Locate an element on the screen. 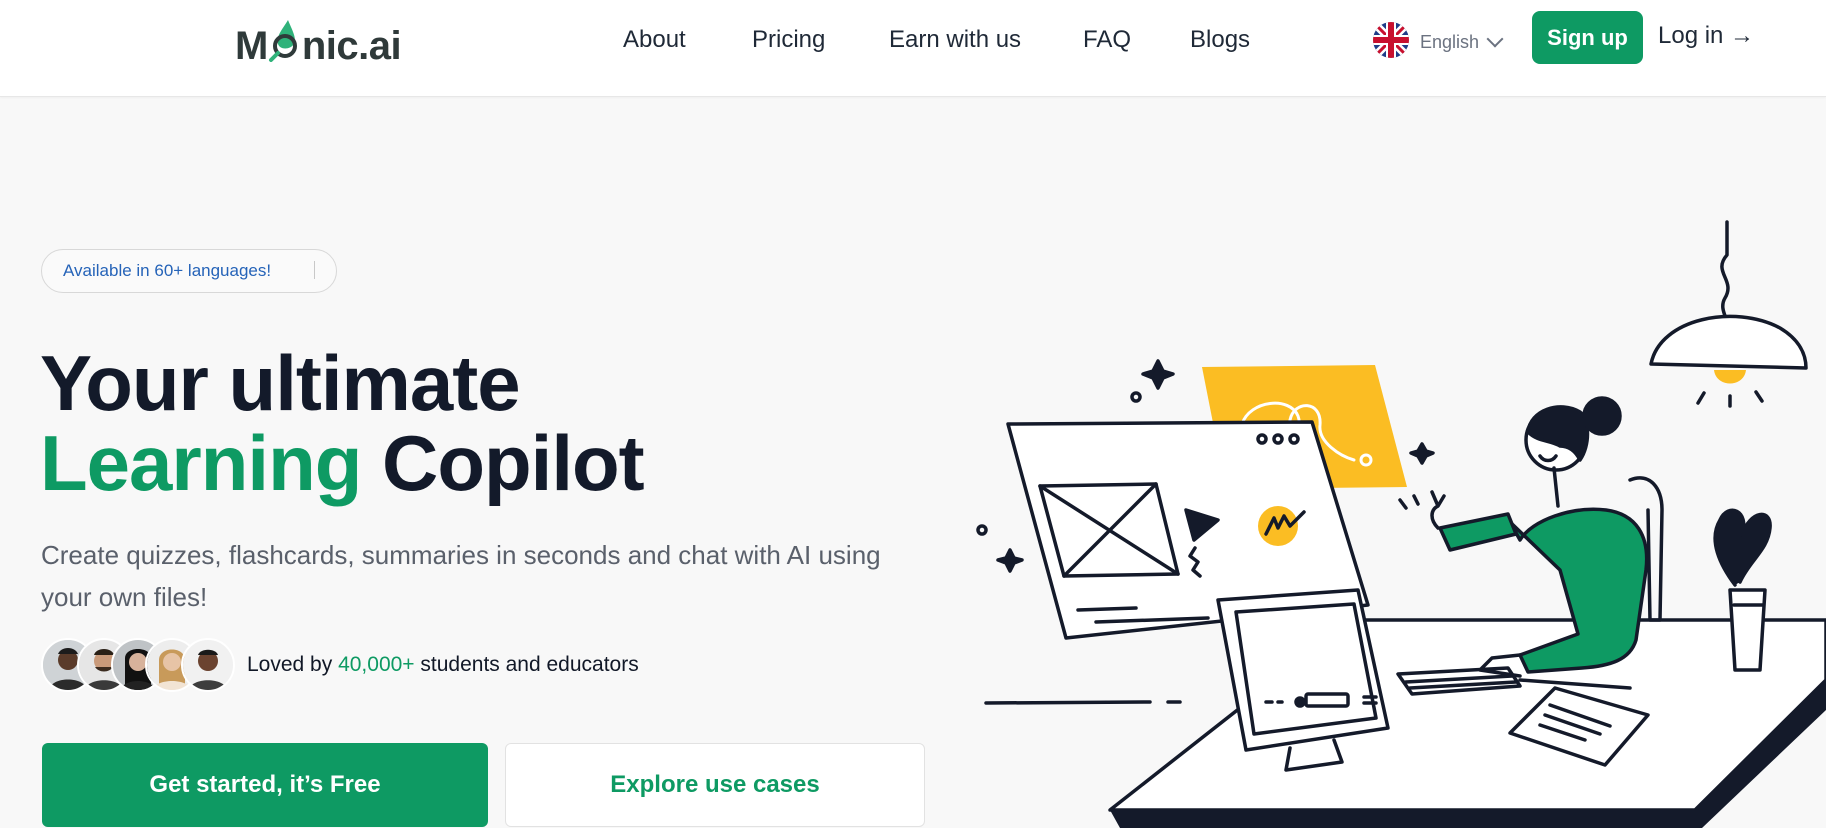 This screenshot has height=828, width=1826. language-selector: English is located at coordinates (1438, 42).